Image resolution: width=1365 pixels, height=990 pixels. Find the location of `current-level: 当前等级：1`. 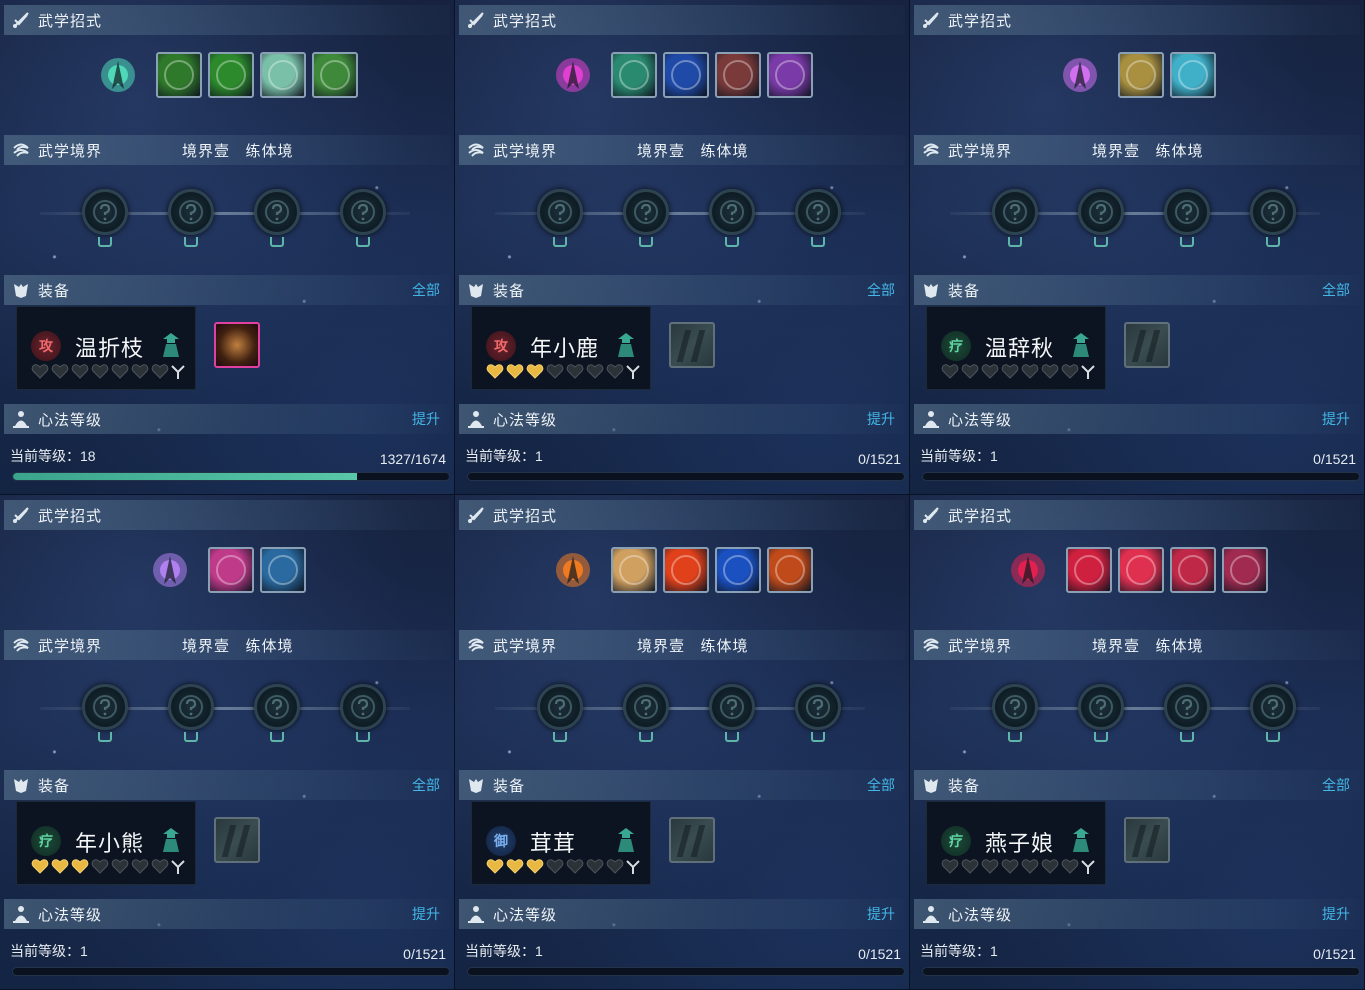

current-level: 当前等级：1 is located at coordinates (959, 456).